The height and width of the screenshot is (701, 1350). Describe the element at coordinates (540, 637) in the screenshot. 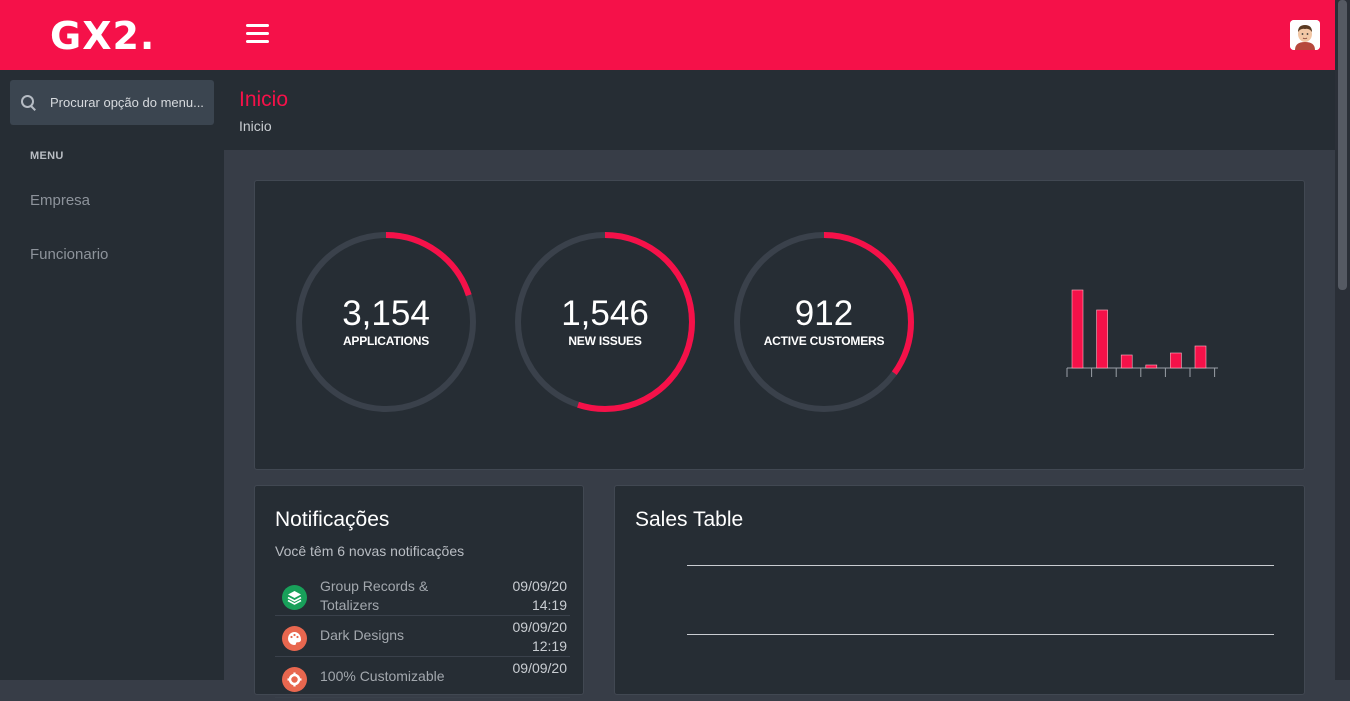

I see `notification-datetime: 09/09/20 12:19` at that location.